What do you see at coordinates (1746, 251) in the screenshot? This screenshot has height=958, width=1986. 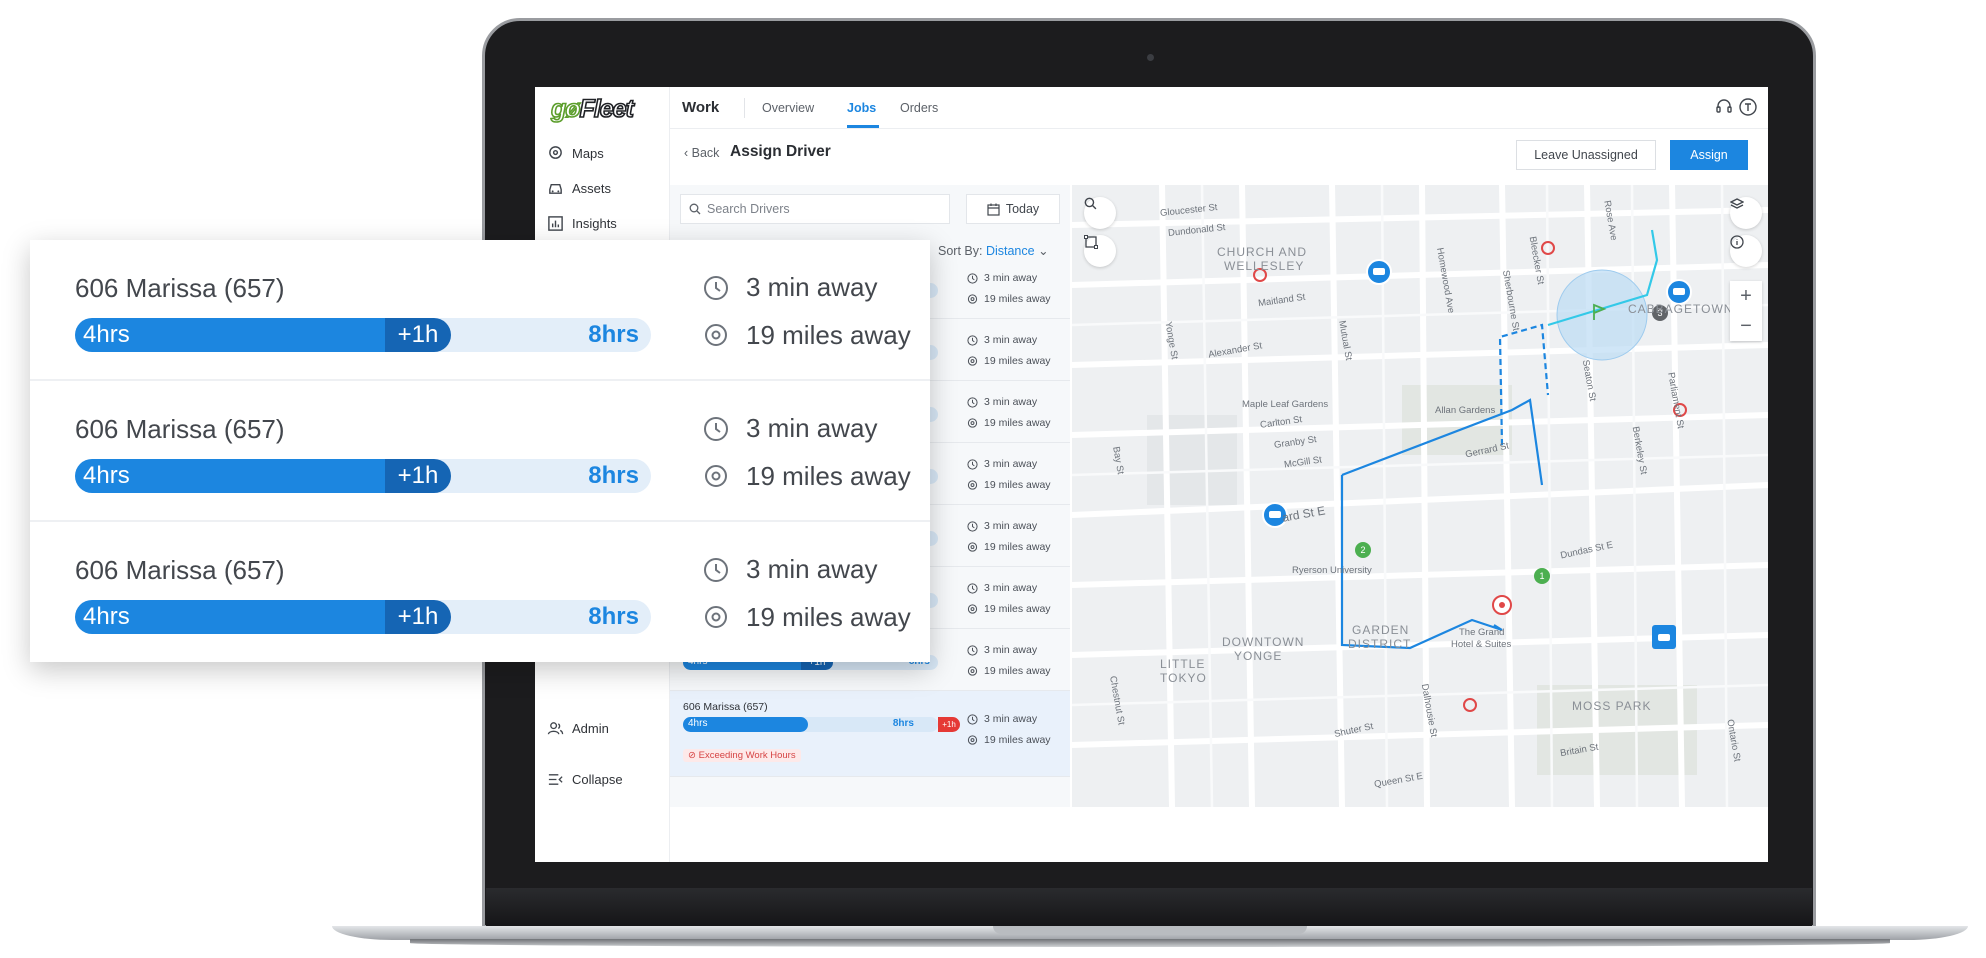 I see `info-button` at bounding box center [1746, 251].